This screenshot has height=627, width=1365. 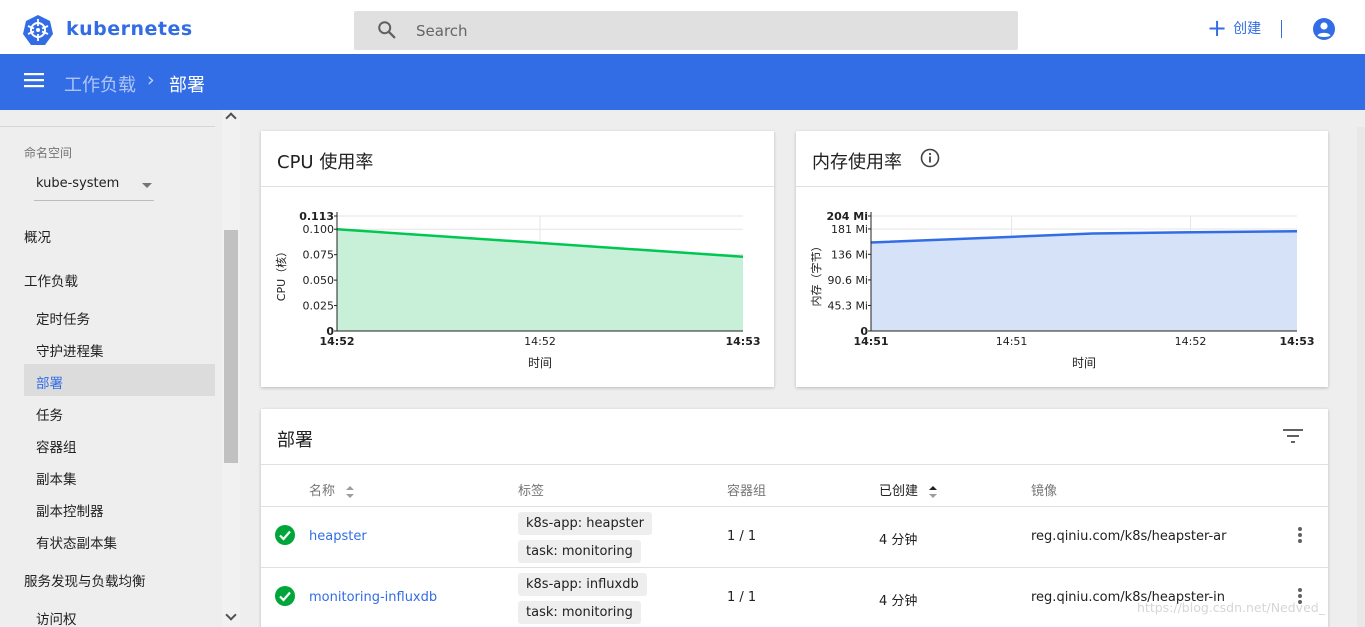 What do you see at coordinates (316, 216) in the screenshot?
I see `y-tick-label: 0.113` at bounding box center [316, 216].